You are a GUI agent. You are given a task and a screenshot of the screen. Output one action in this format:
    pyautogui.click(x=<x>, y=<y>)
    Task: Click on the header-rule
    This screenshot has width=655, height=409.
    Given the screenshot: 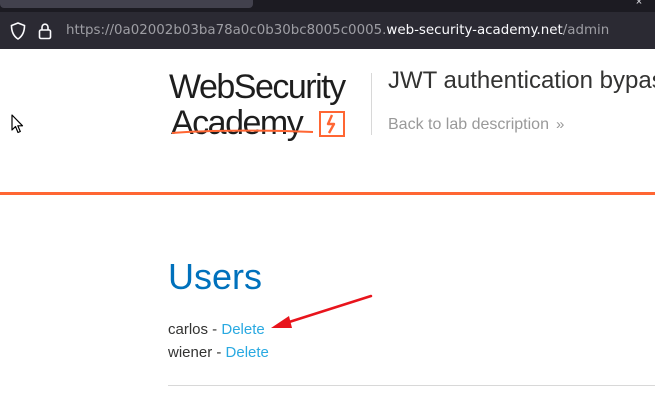 What is the action you would take?
    pyautogui.click(x=327, y=193)
    